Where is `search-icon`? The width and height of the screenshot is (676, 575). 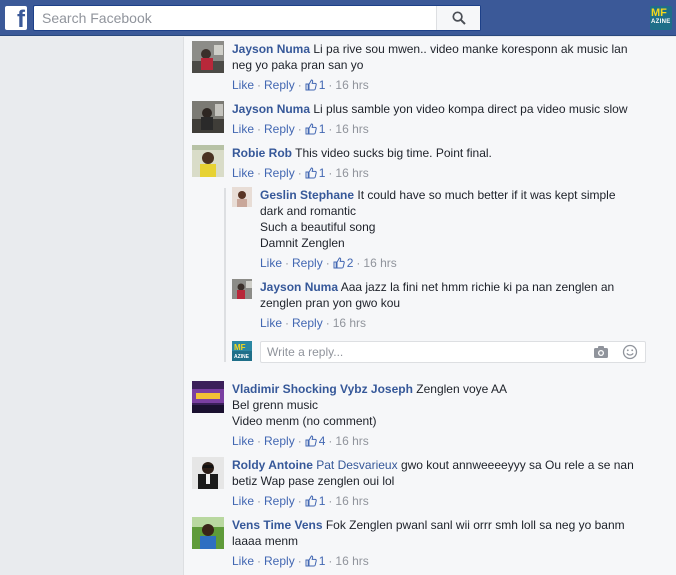
search-icon is located at coordinates (459, 18).